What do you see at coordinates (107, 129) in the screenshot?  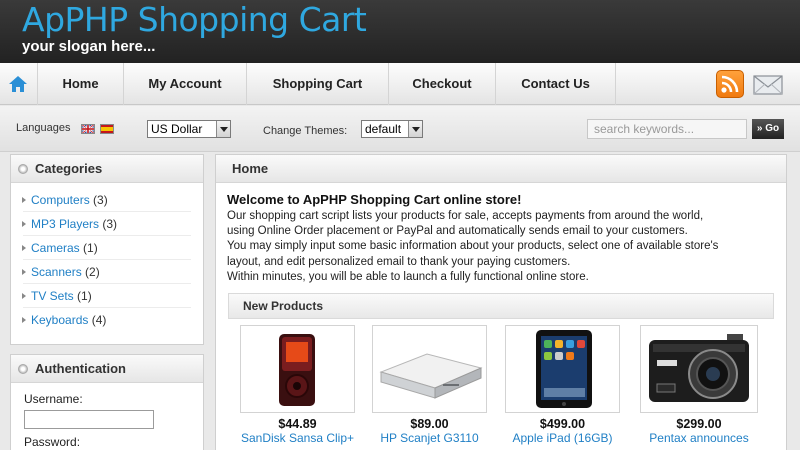 I see `spain-flag-icon` at bounding box center [107, 129].